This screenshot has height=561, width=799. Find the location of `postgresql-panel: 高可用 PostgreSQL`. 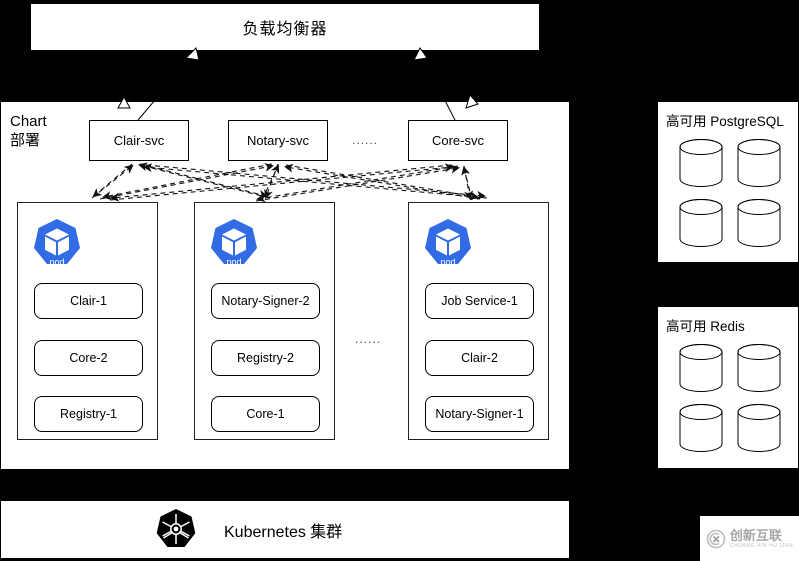

postgresql-panel: 高可用 PostgreSQL is located at coordinates (728, 182).